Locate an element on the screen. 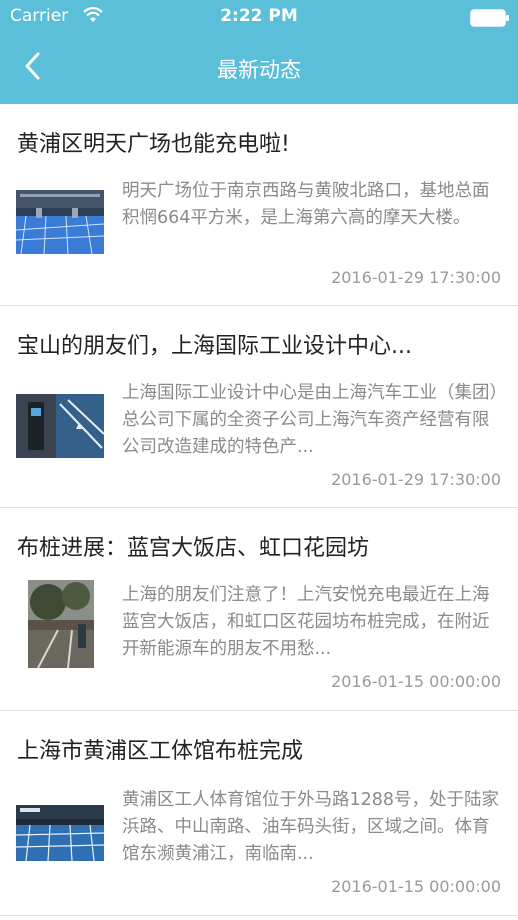 This screenshot has width=518, height=920. news-title: 布桩进展：蓝宫大饭店、虹口花园坊 is located at coordinates (193, 548).